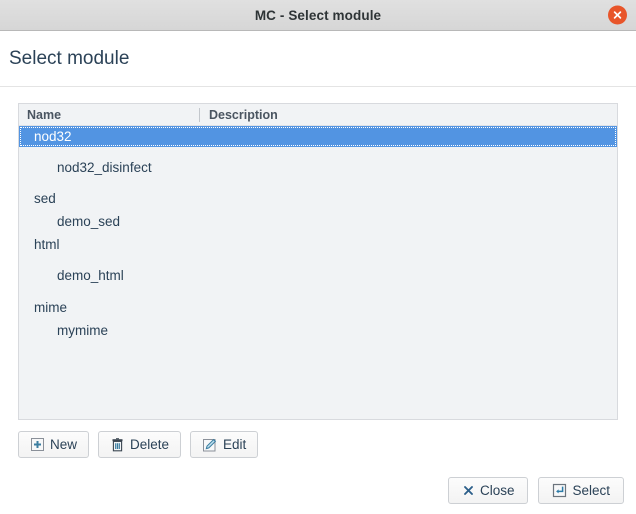  What do you see at coordinates (468, 490) in the screenshot?
I see `cross-icon` at bounding box center [468, 490].